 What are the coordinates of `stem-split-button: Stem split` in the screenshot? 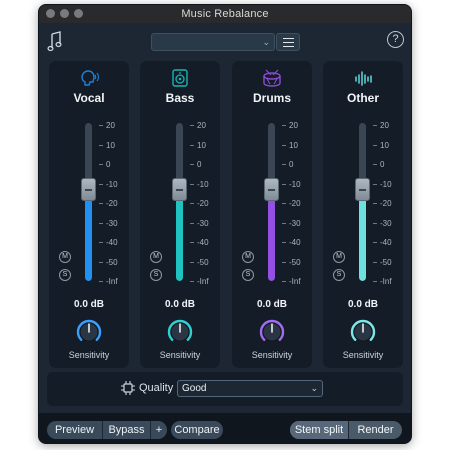 It's located at (319, 430).